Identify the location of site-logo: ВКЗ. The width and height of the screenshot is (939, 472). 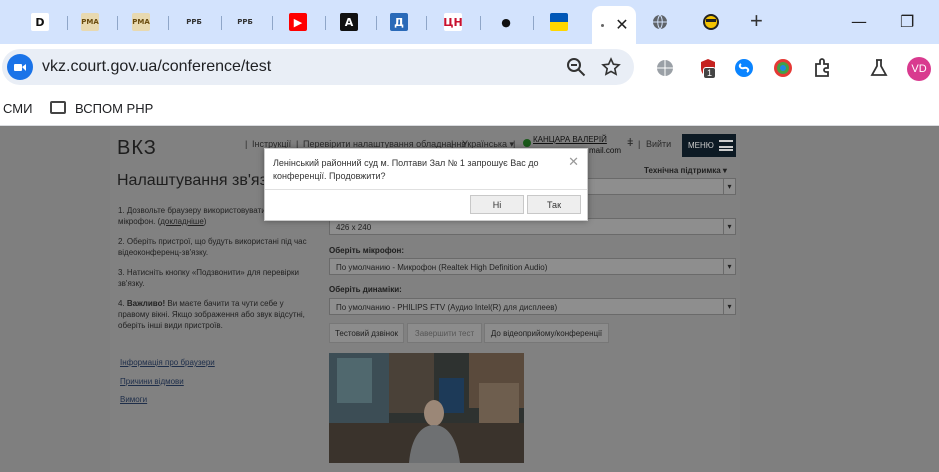
(137, 148).